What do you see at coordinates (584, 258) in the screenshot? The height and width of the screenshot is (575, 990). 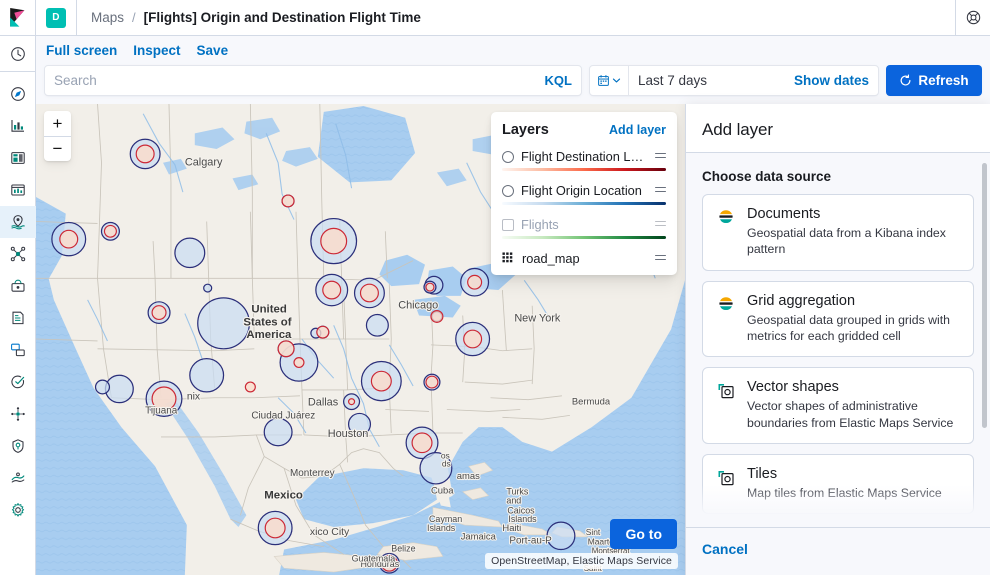 I see `layer-item-road-map: road_map` at bounding box center [584, 258].